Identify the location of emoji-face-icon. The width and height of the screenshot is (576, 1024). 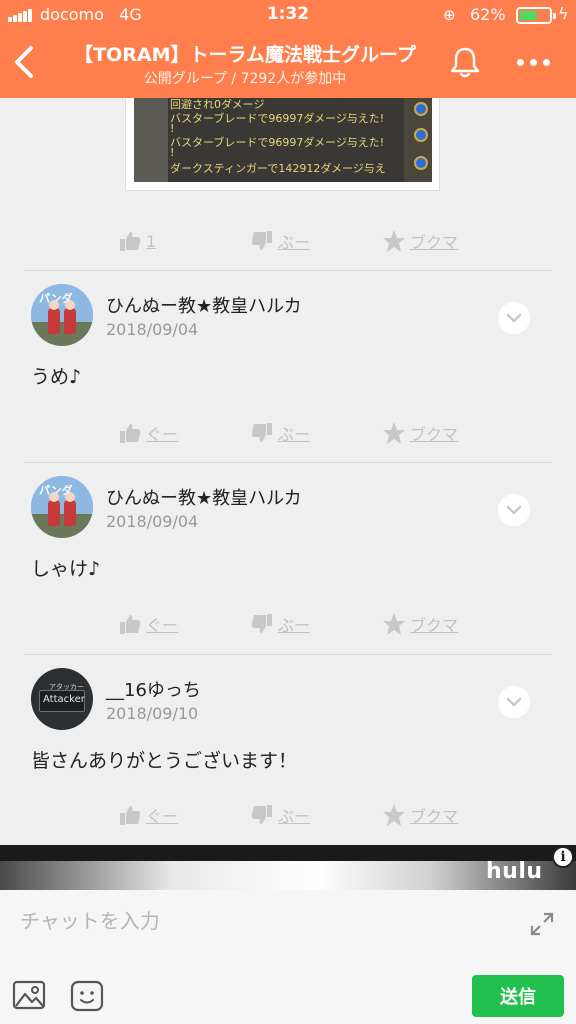
(87, 996).